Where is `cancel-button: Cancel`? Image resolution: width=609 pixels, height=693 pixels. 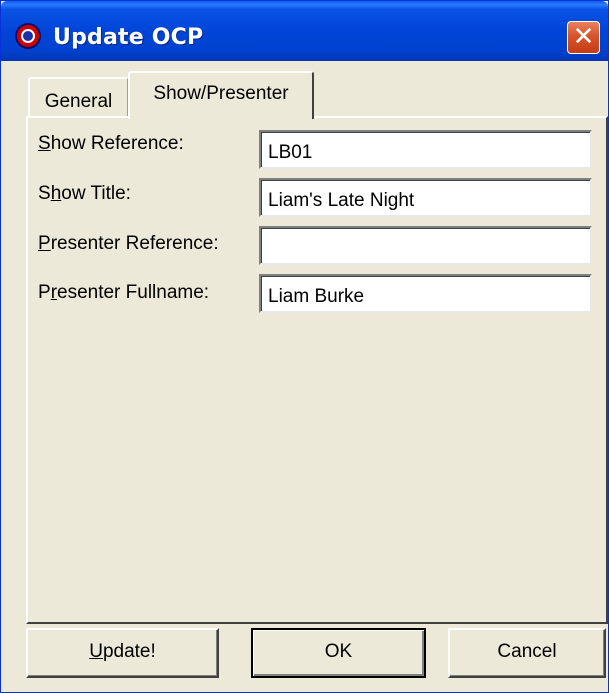
cancel-button: Cancel is located at coordinates (527, 653).